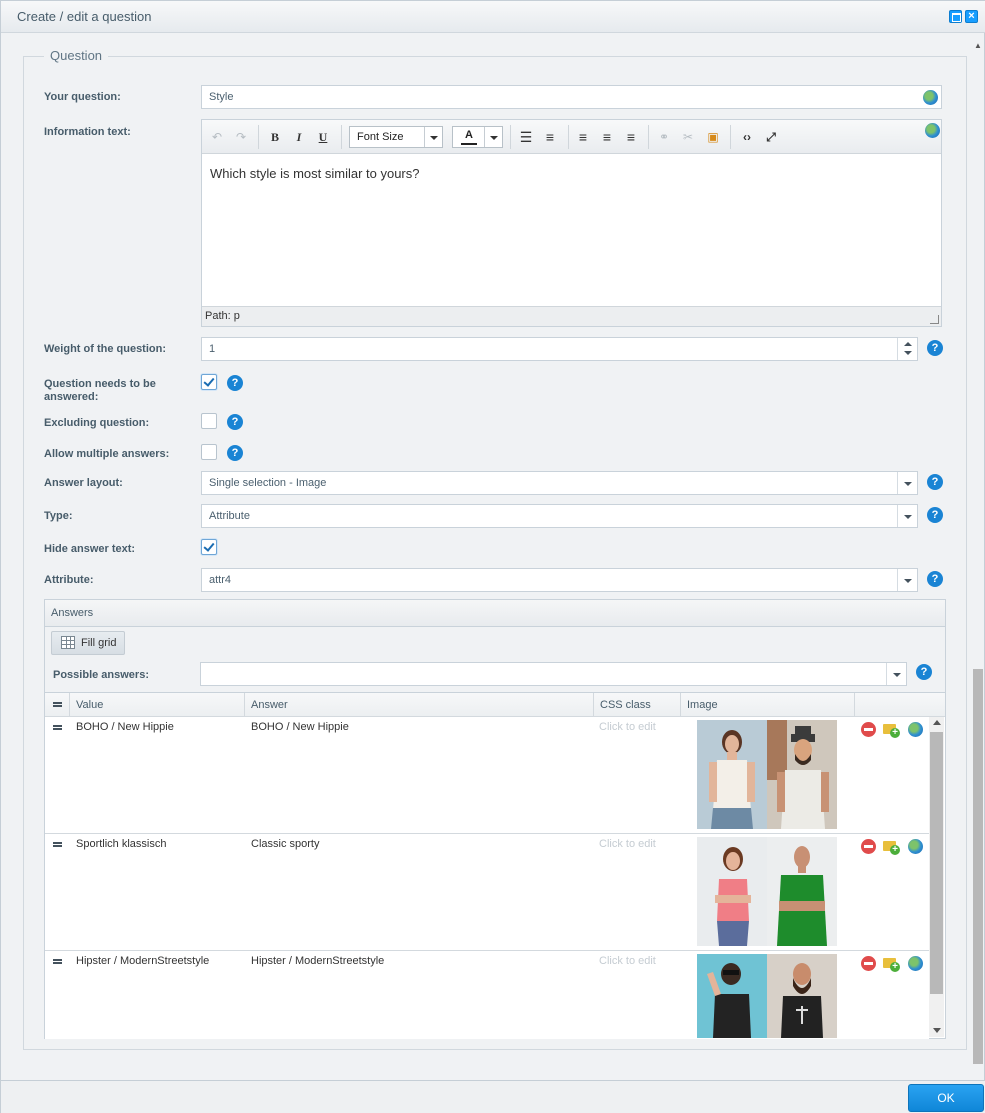 This screenshot has height=1113, width=985. What do you see at coordinates (315, 173) in the screenshot?
I see `editor-content: Which style is most similar to yours?` at bounding box center [315, 173].